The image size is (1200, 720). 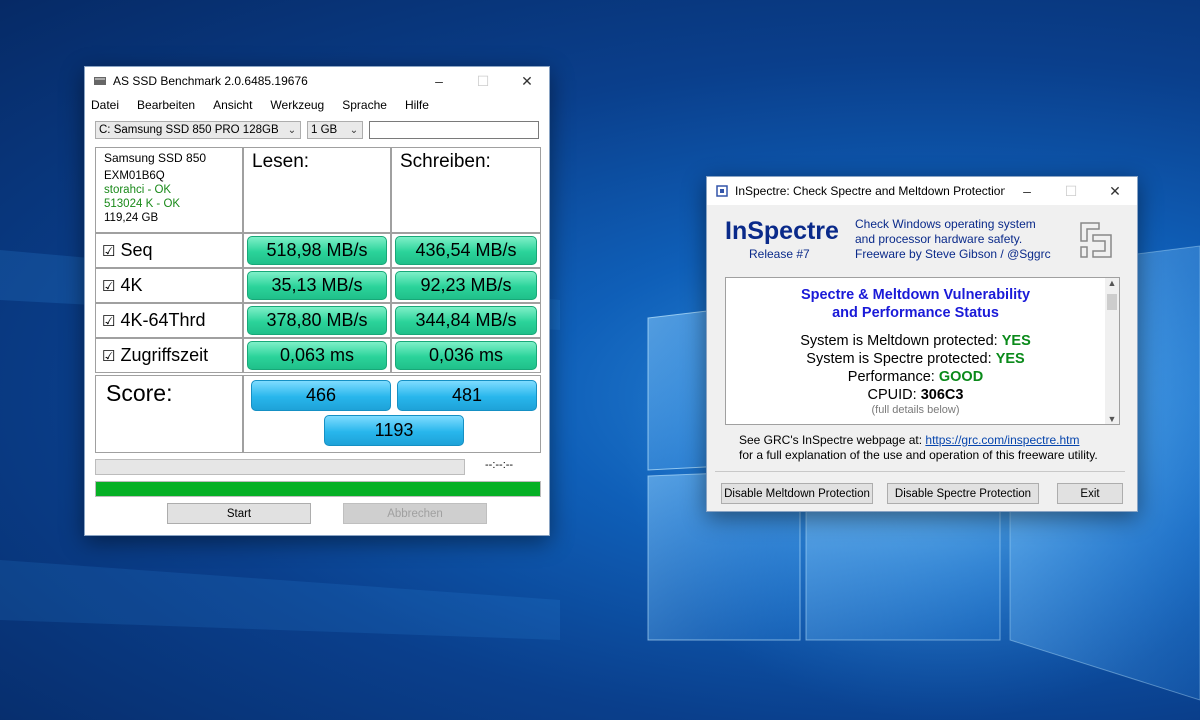 What do you see at coordinates (417, 105) in the screenshot?
I see `menu-hilfe: Hilfe` at bounding box center [417, 105].